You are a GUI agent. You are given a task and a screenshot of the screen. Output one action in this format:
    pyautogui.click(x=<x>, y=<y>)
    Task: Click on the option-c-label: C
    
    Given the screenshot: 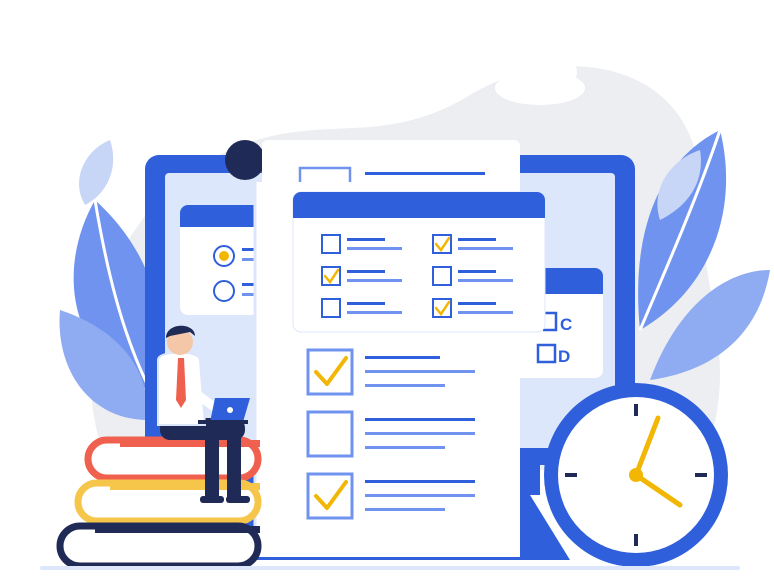 What is the action you would take?
    pyautogui.click(x=566, y=324)
    